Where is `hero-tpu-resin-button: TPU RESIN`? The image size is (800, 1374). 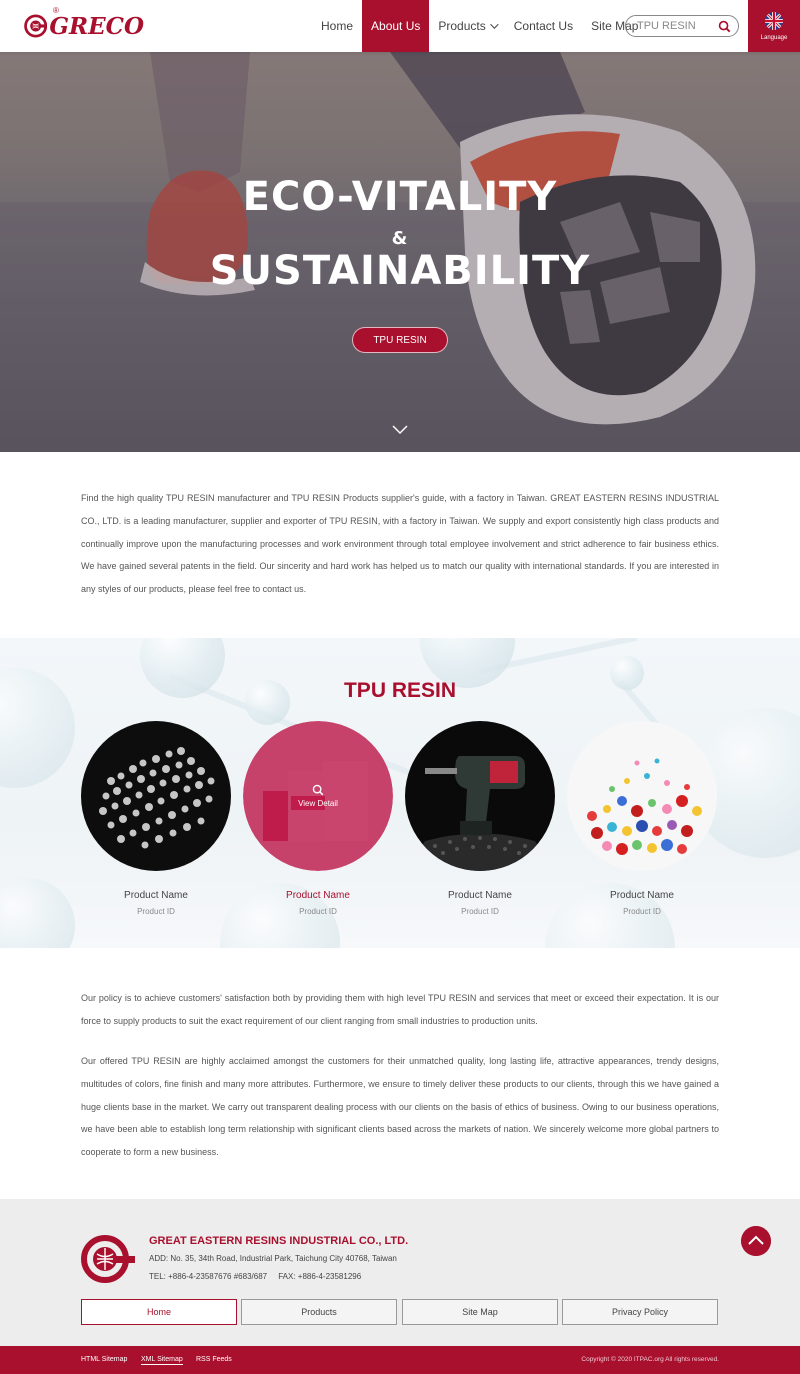 hero-tpu-resin-button: TPU RESIN is located at coordinates (400, 340).